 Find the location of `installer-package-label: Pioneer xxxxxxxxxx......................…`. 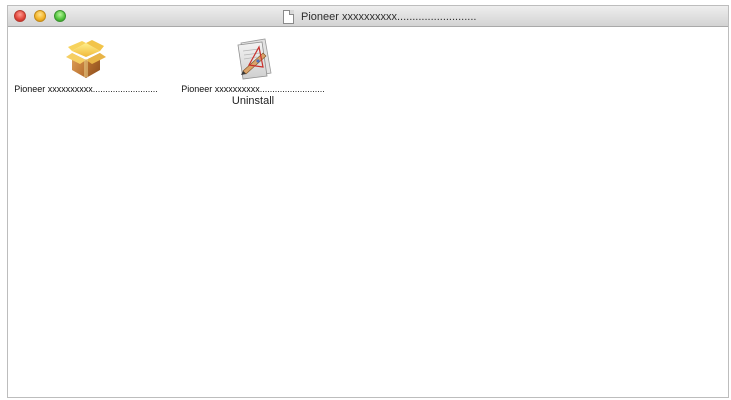

installer-package-label: Pioneer xxxxxxxxxx......................… is located at coordinates (86, 89).